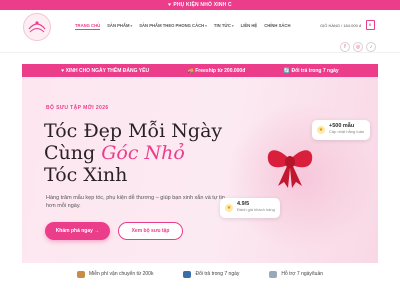 The width and height of the screenshot is (400, 300). I want to click on site-logo, so click(37, 27).